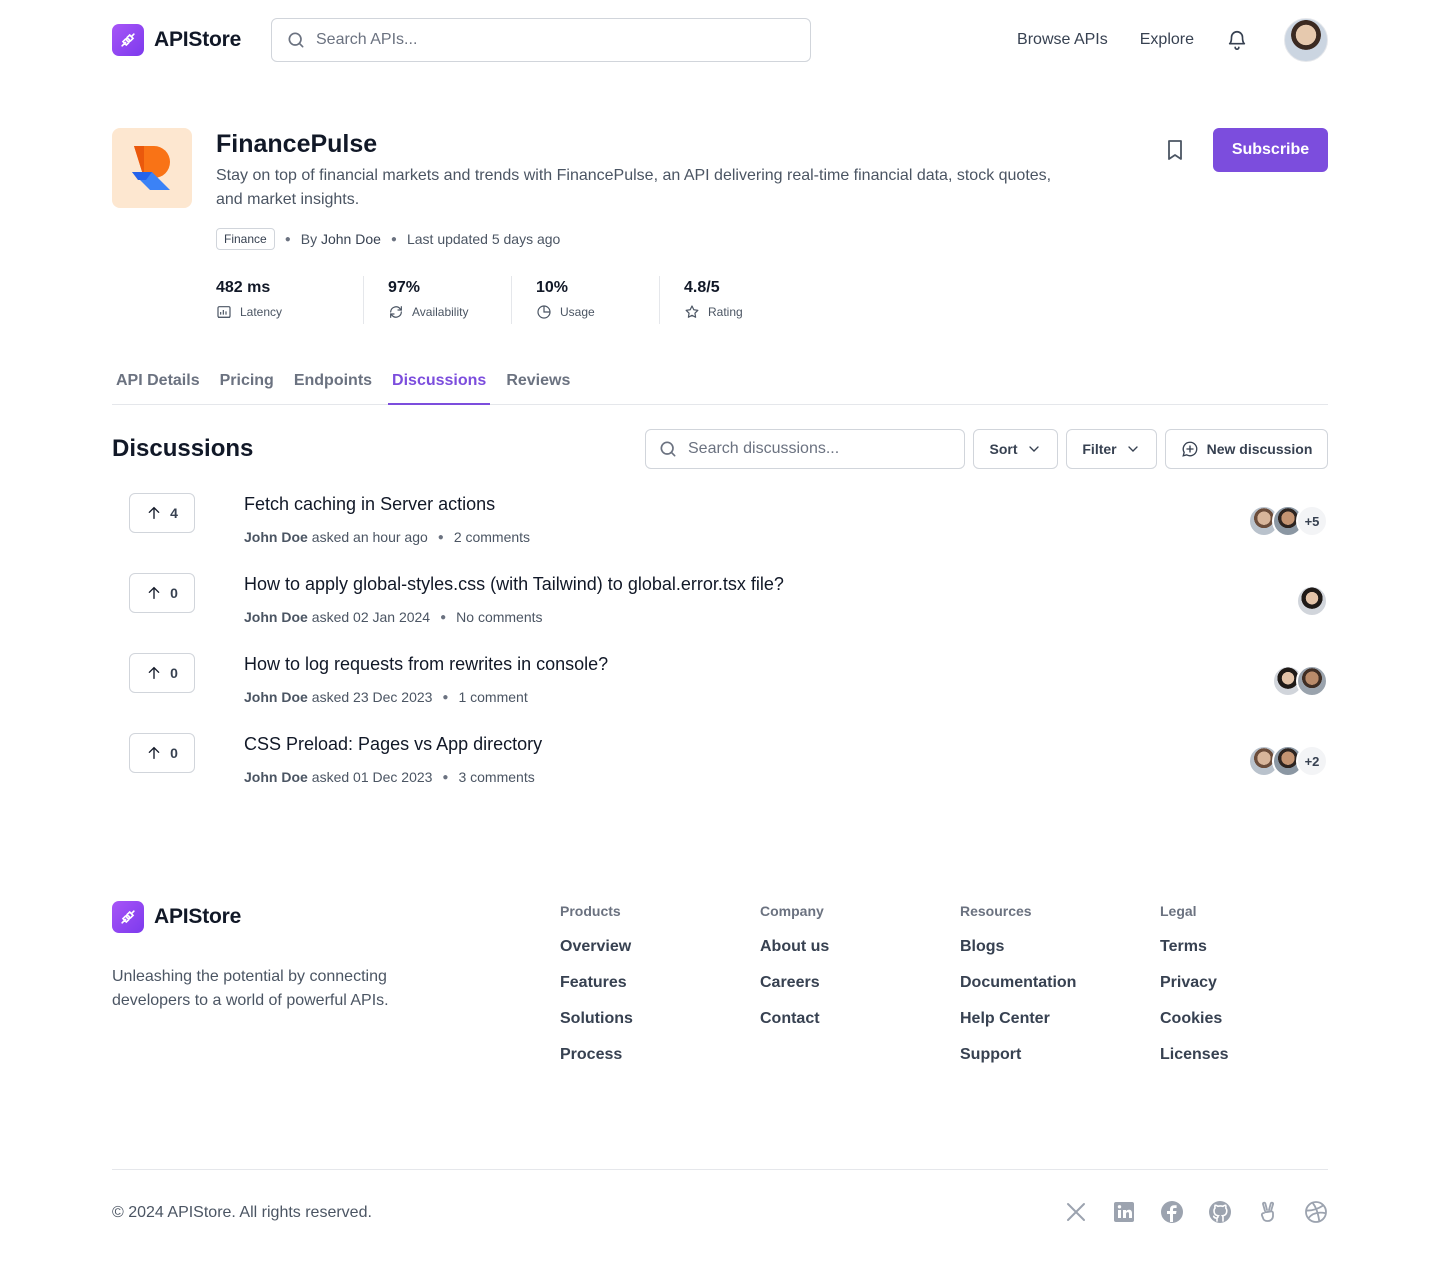  I want to click on user-avatar, so click(1306, 40).